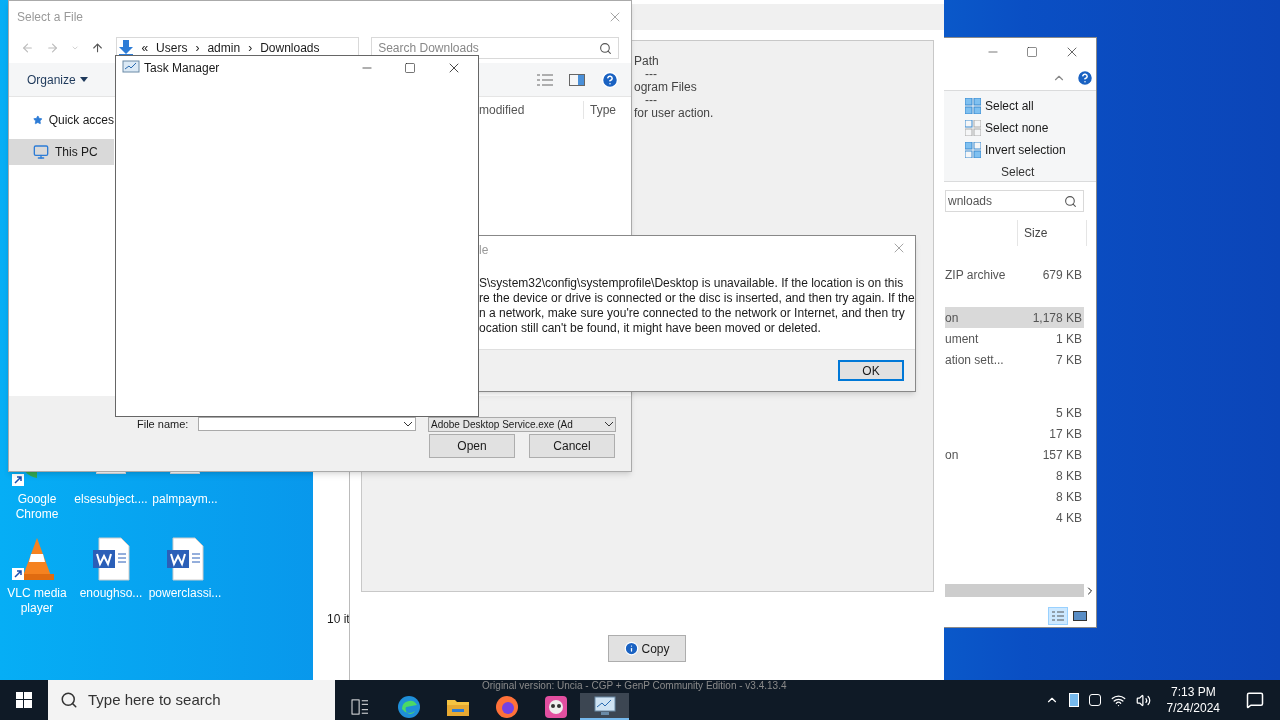 This screenshot has width=1280, height=720. Describe the element at coordinates (472, 446) in the screenshot. I see `open-button: Open` at that location.